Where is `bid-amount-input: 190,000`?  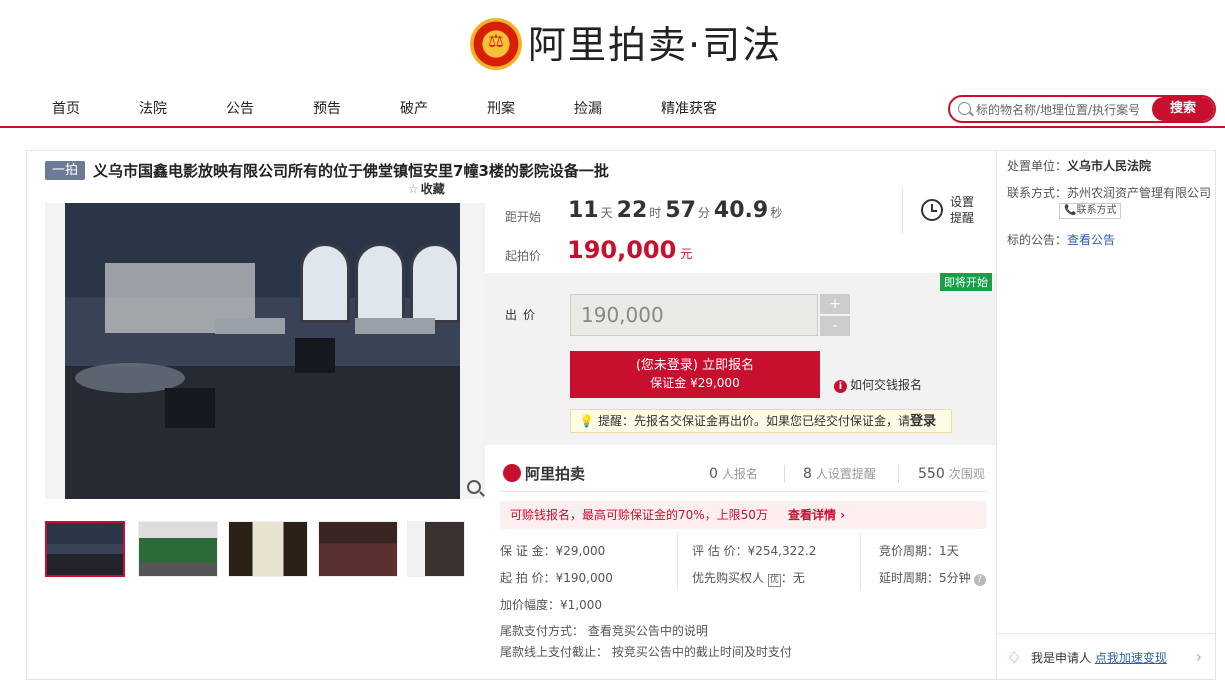
bid-amount-input: 190,000 is located at coordinates (694, 315).